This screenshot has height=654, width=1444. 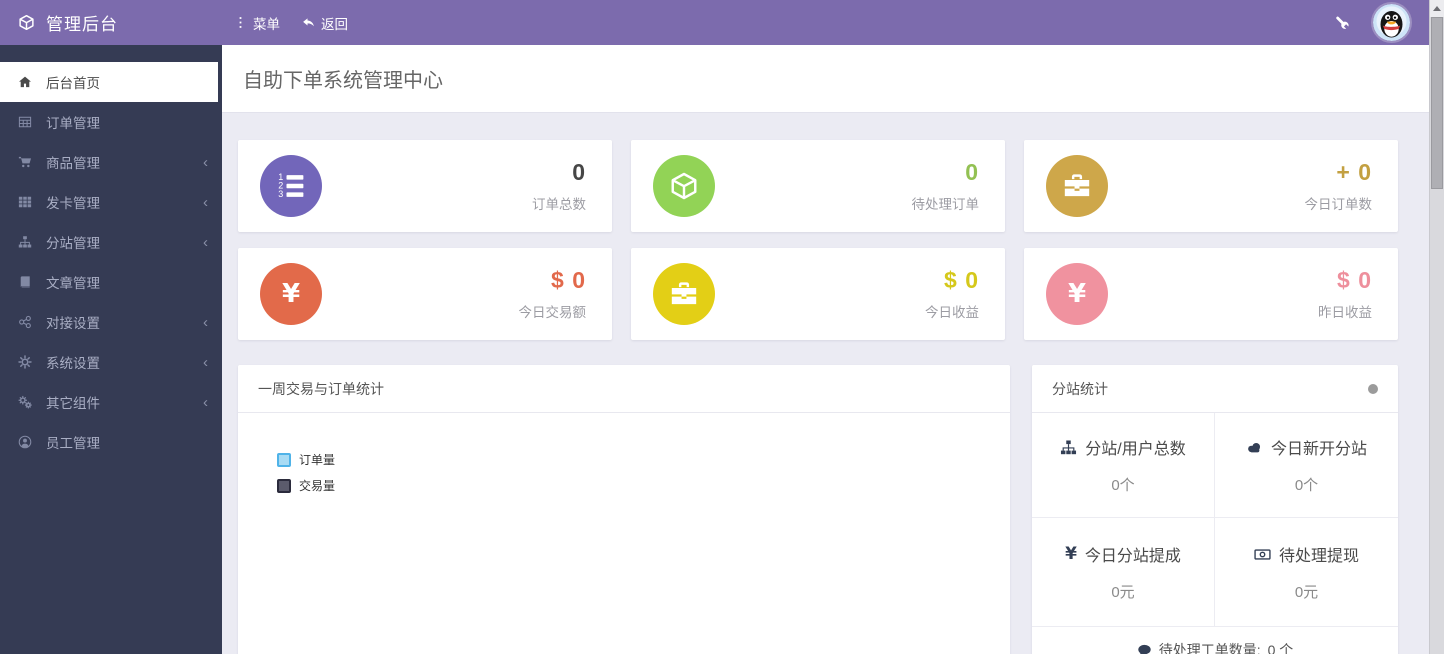 I want to click on back-button: 返回, so click(x=325, y=23).